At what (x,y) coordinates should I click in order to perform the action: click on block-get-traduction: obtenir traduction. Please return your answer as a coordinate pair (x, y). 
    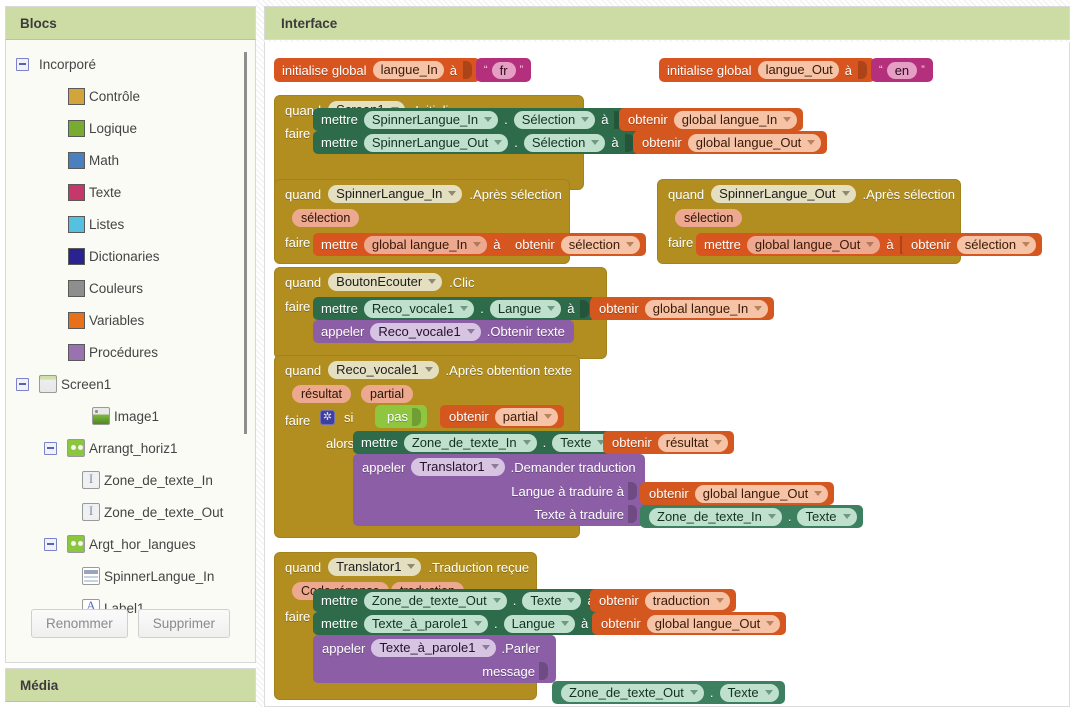
    Looking at the image, I should click on (663, 600).